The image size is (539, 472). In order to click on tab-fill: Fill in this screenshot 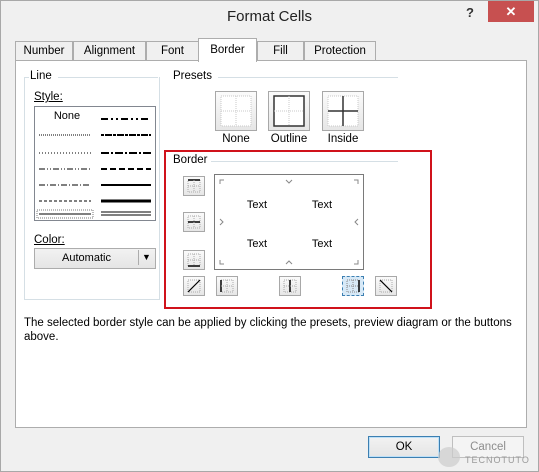, I will do `click(280, 51)`.